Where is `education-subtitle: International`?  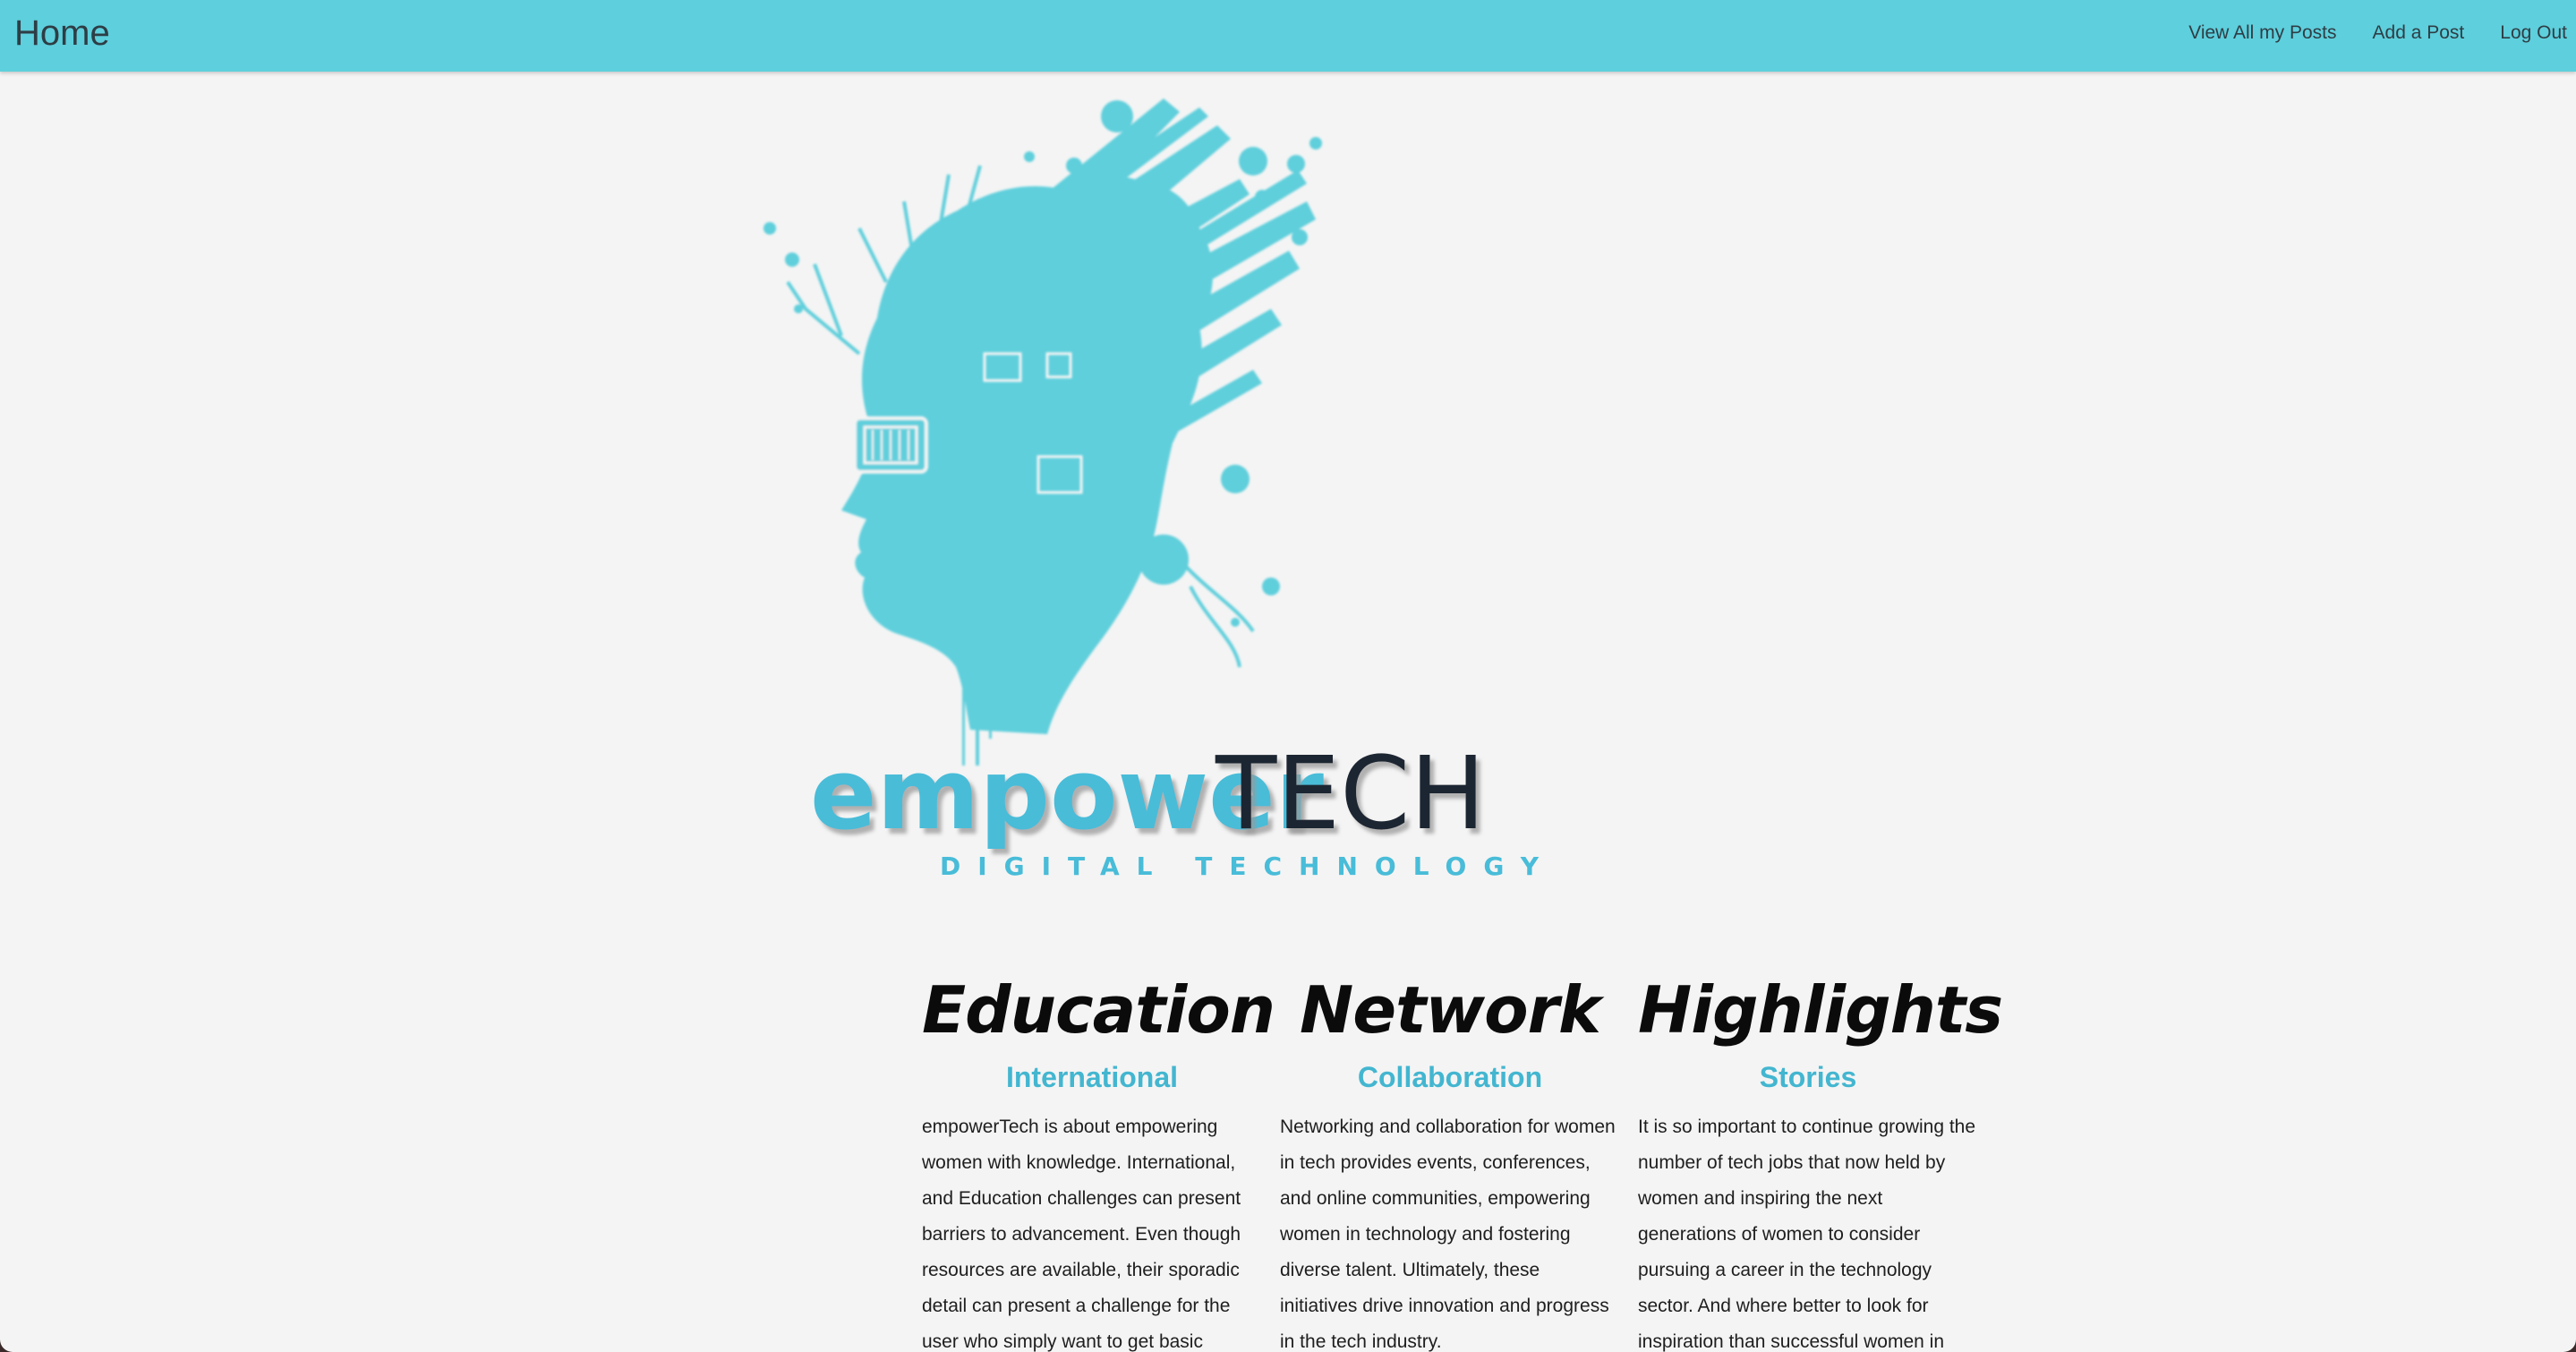
education-subtitle: International is located at coordinates (1091, 1077).